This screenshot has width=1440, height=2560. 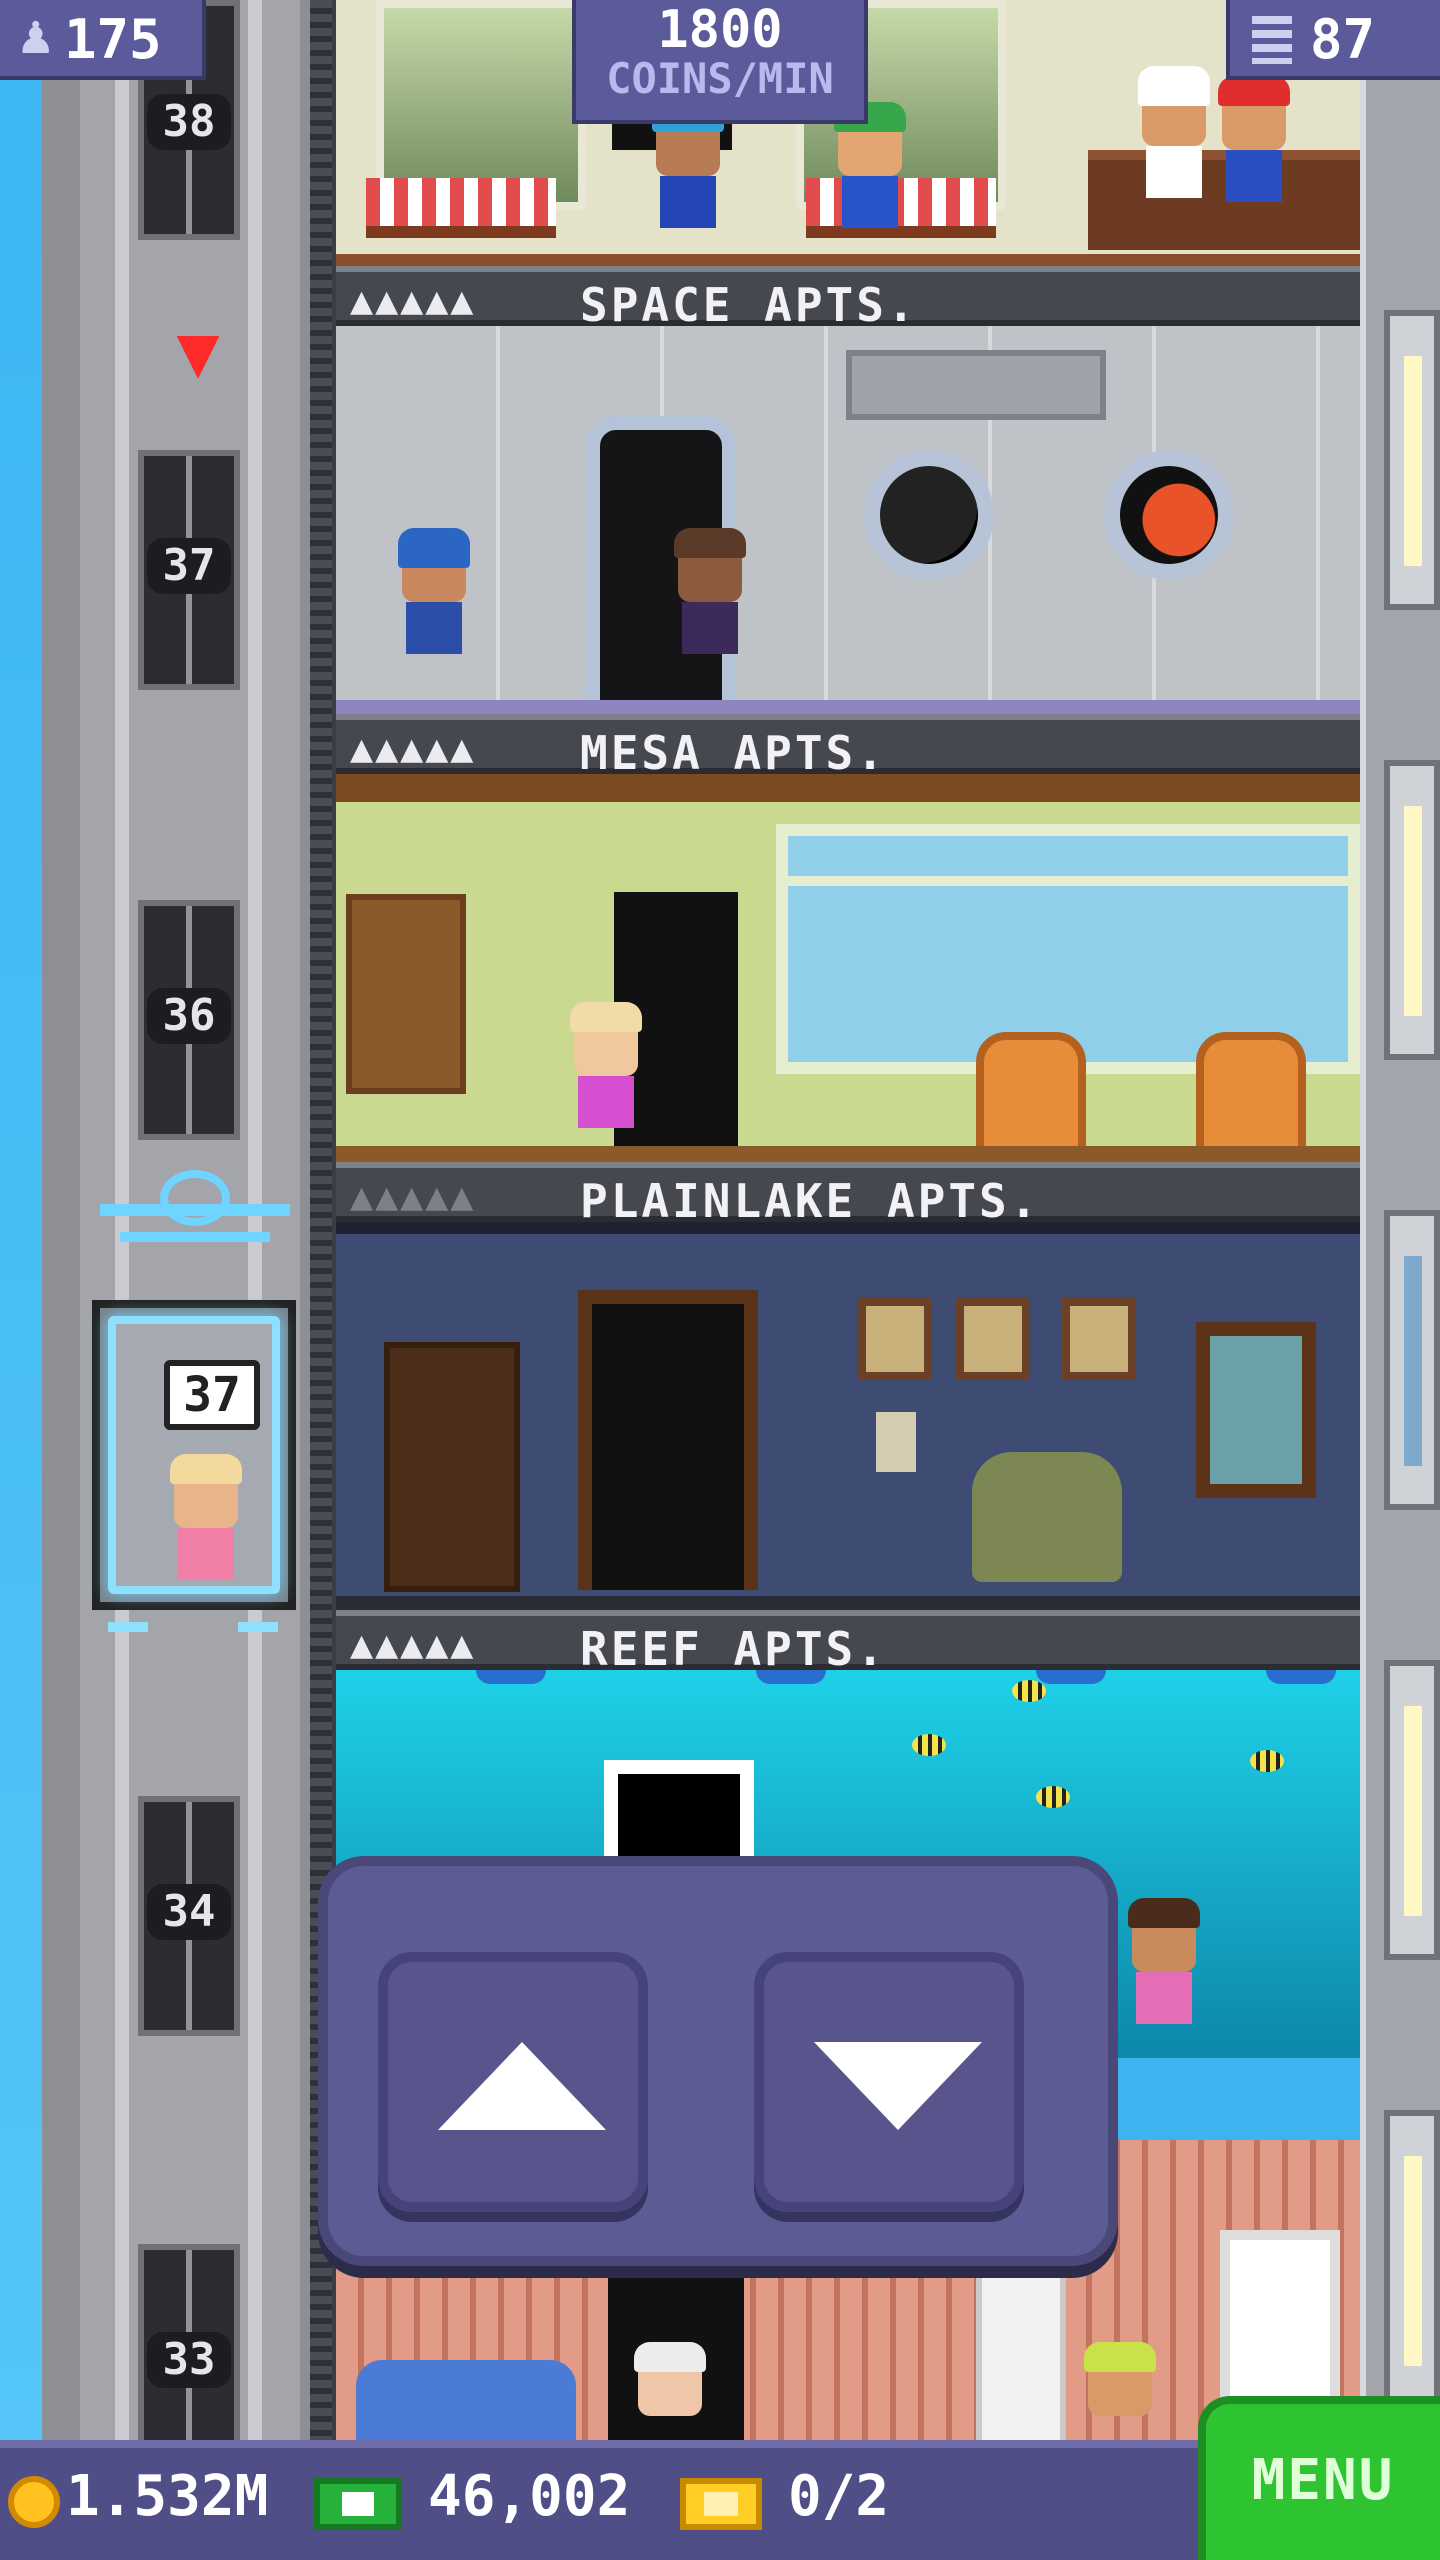 What do you see at coordinates (1323, 2480) in the screenshot?
I see `menu-button-label: MENU` at bounding box center [1323, 2480].